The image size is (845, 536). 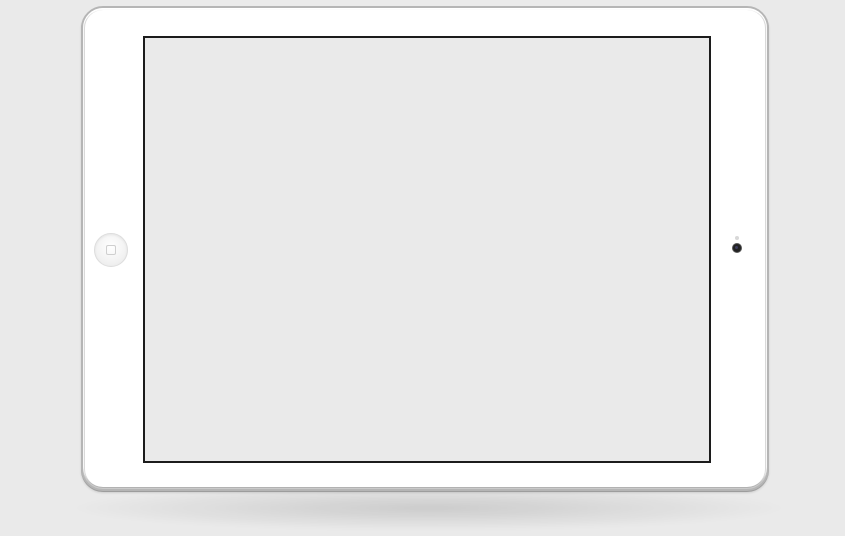 What do you see at coordinates (737, 248) in the screenshot?
I see `camera-icon` at bounding box center [737, 248].